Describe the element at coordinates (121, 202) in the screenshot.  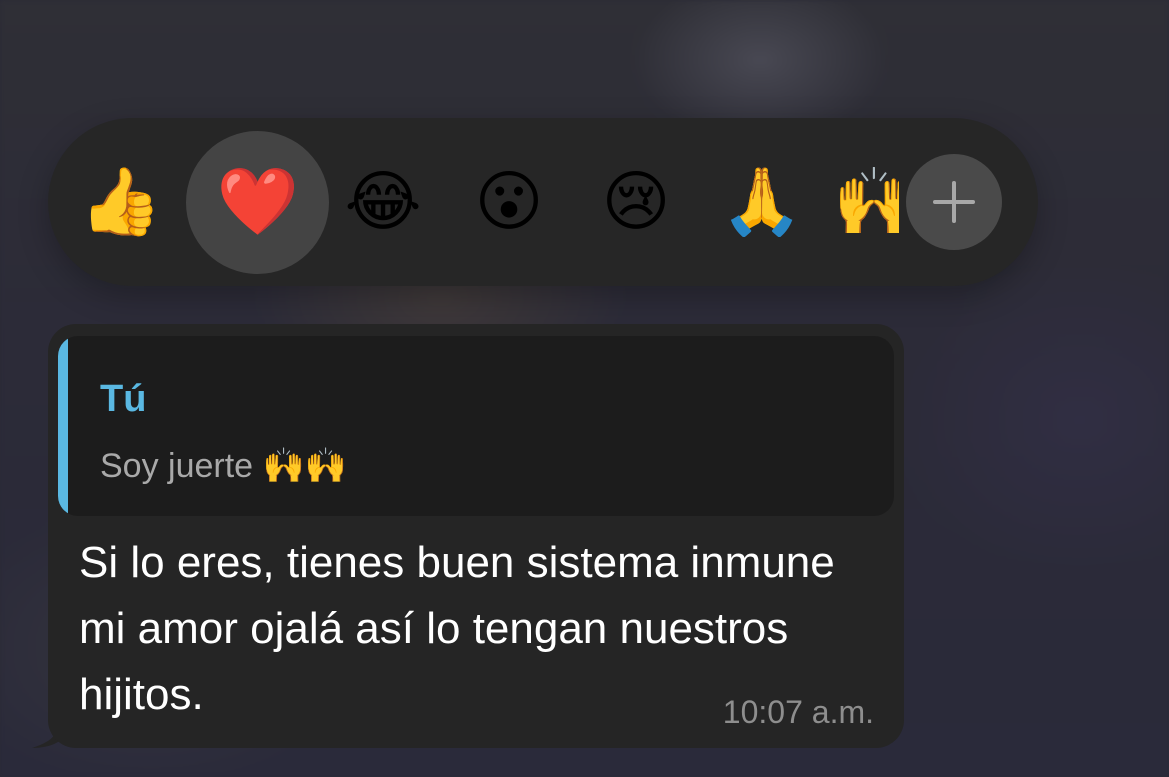
I see `reaction-thumbs-up: 👍` at that location.